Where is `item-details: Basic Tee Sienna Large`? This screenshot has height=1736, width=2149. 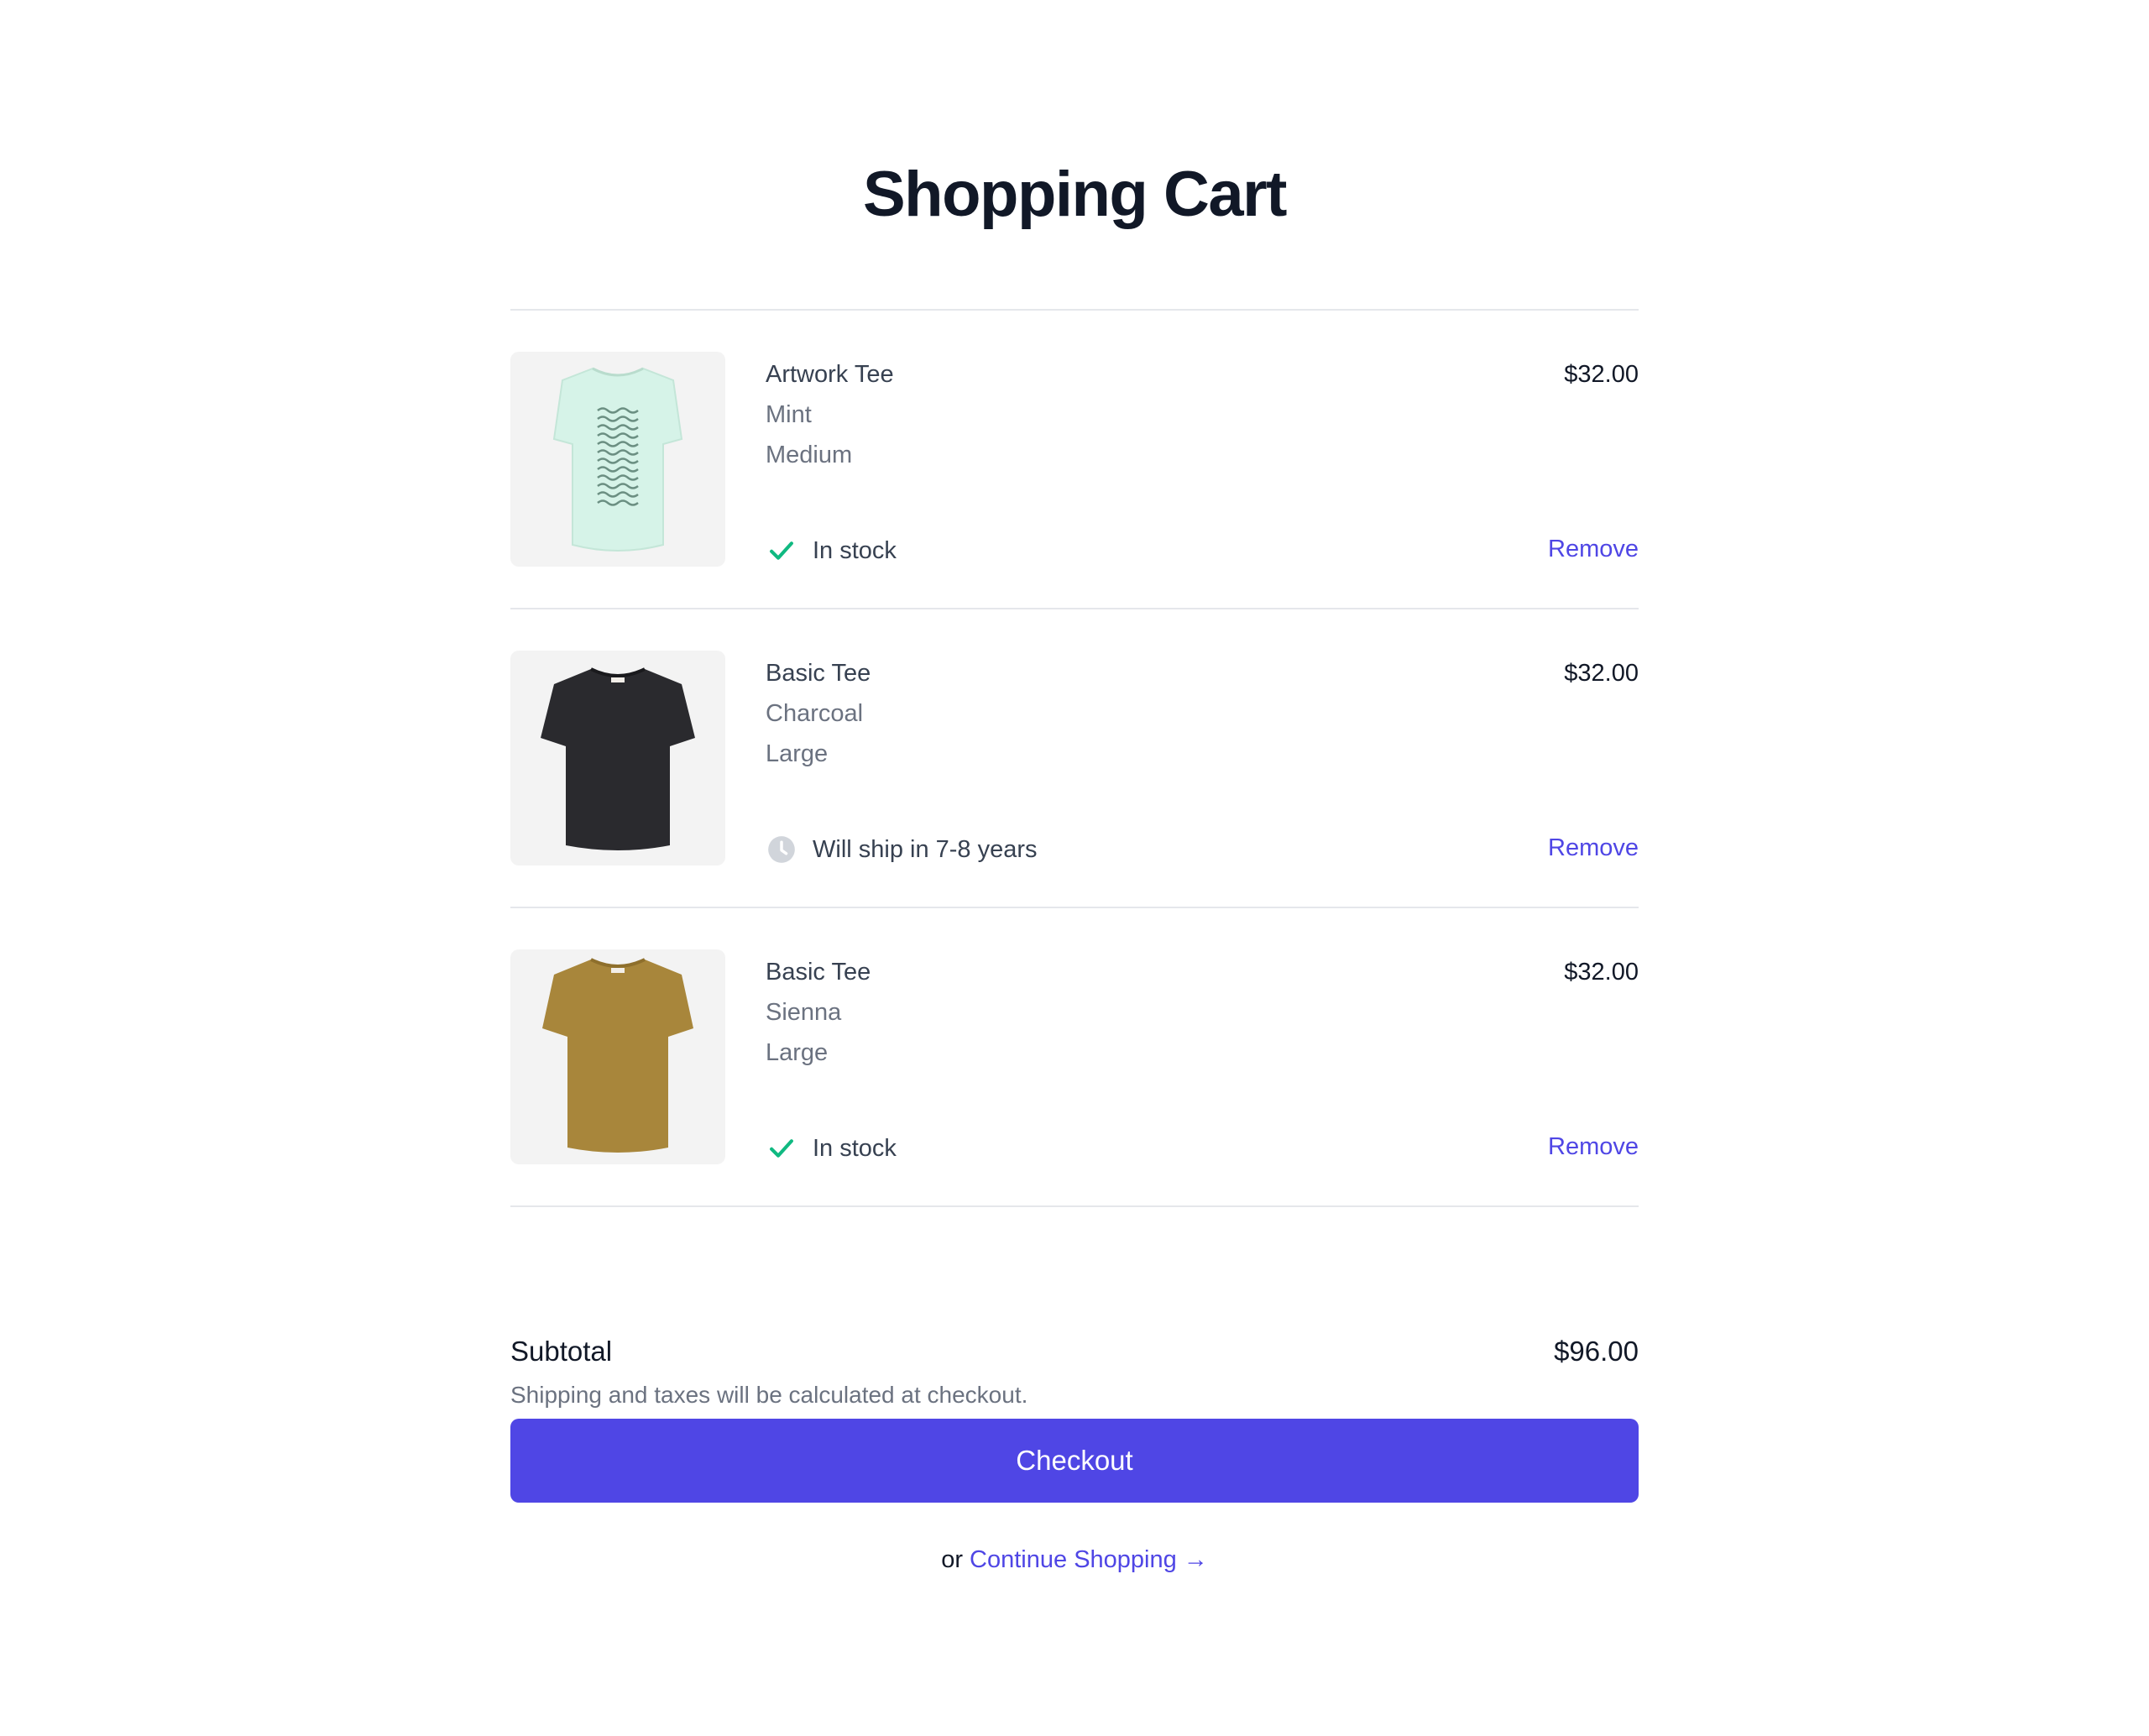
item-details: Basic Tee Sienna Large is located at coordinates (1202, 1012).